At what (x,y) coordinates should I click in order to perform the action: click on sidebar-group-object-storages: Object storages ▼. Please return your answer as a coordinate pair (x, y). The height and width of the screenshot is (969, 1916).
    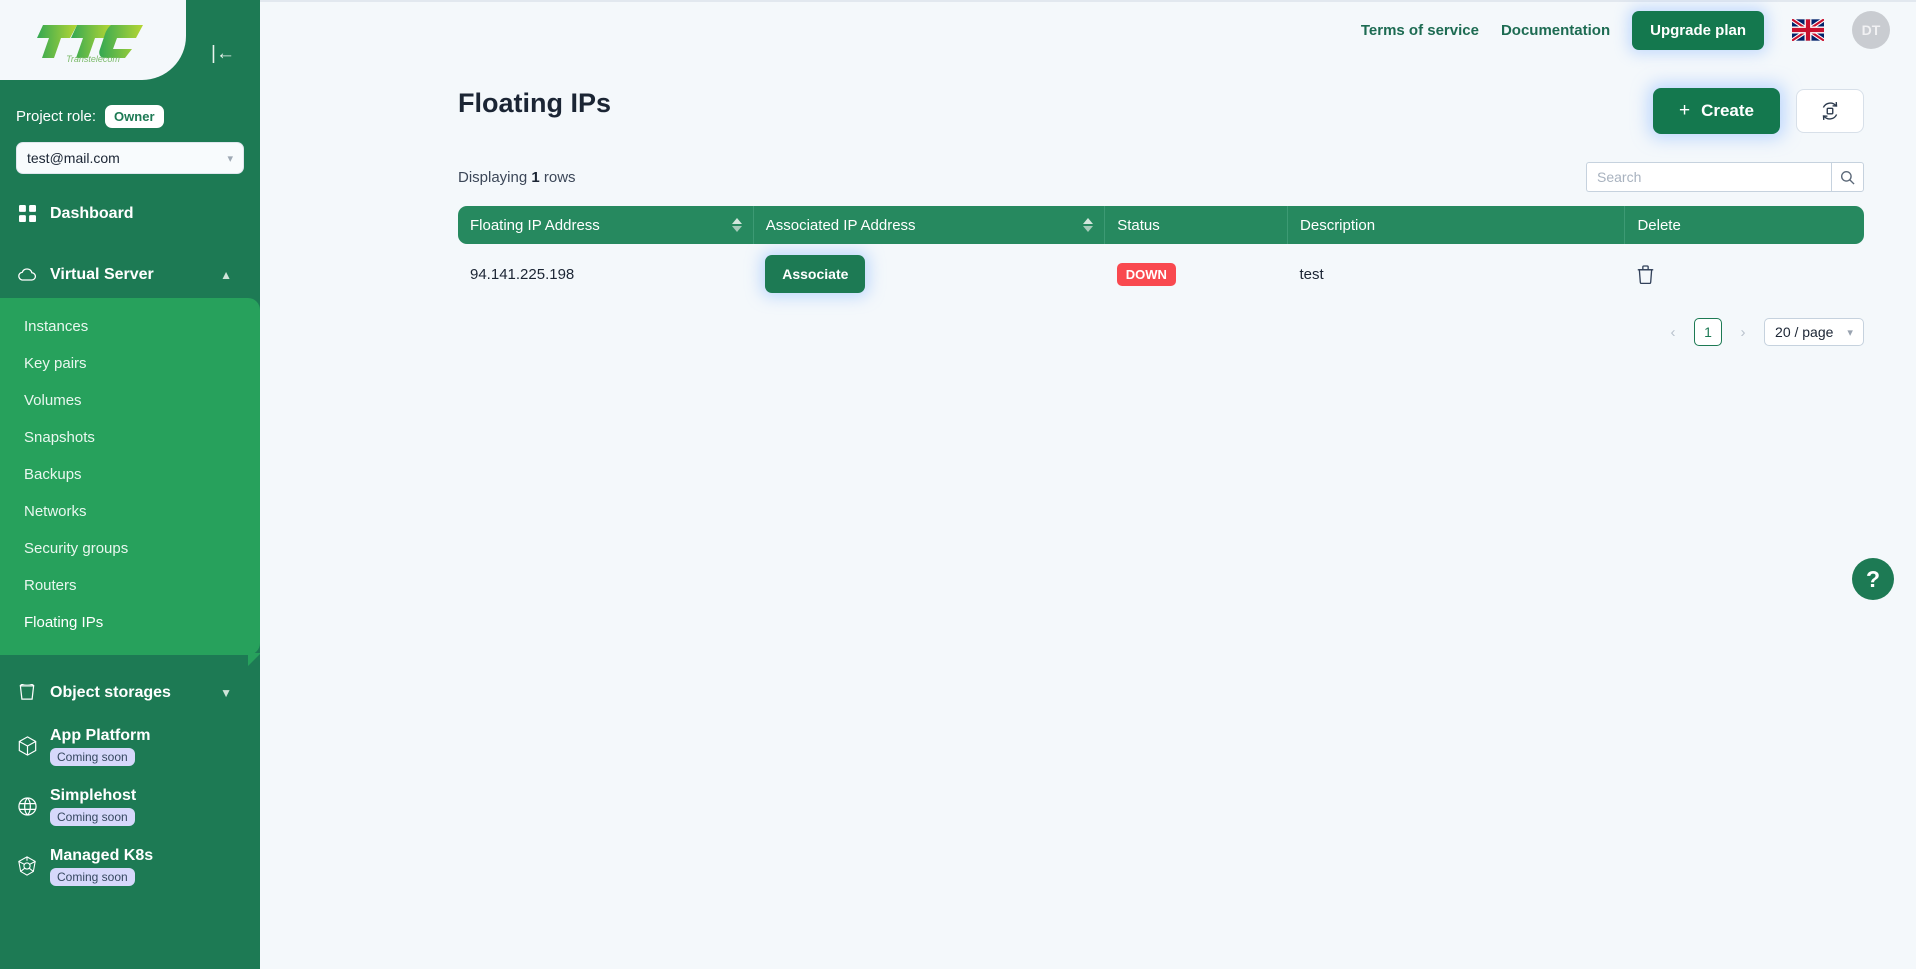
    Looking at the image, I should click on (130, 692).